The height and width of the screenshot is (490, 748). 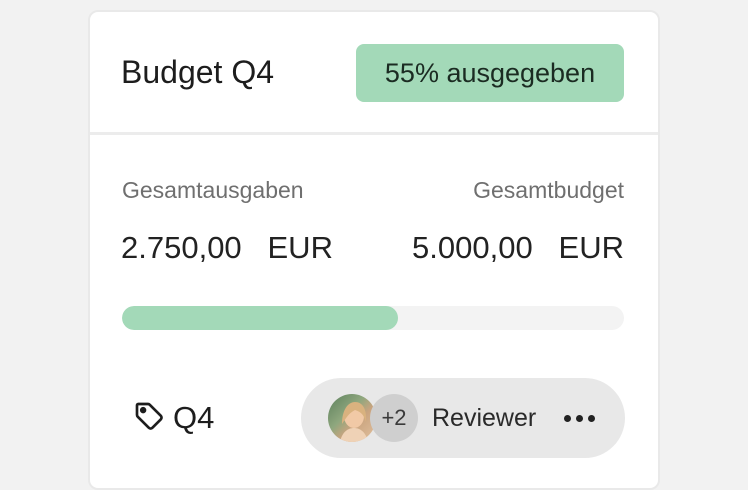 What do you see at coordinates (484, 418) in the screenshot?
I see `reviewer-label: Reviewer` at bounding box center [484, 418].